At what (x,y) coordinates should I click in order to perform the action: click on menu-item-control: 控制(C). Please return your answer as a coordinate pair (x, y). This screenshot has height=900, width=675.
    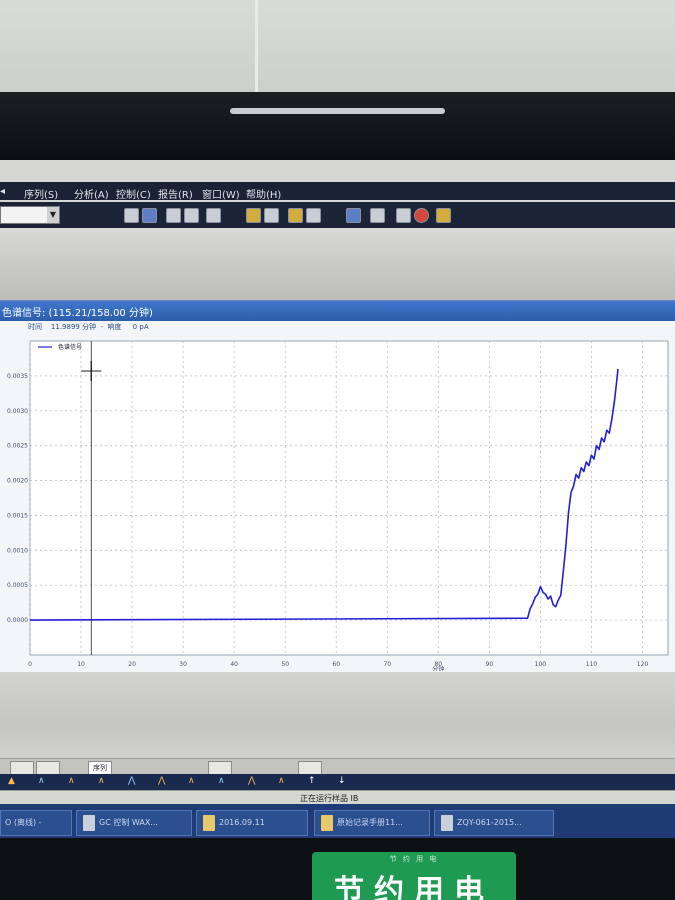
    Looking at the image, I should click on (133, 193).